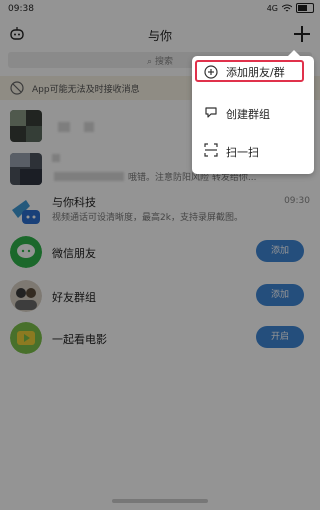 The height and width of the screenshot is (510, 320). What do you see at coordinates (242, 152) in the screenshot?
I see `menu-label: 扫一扫` at bounding box center [242, 152].